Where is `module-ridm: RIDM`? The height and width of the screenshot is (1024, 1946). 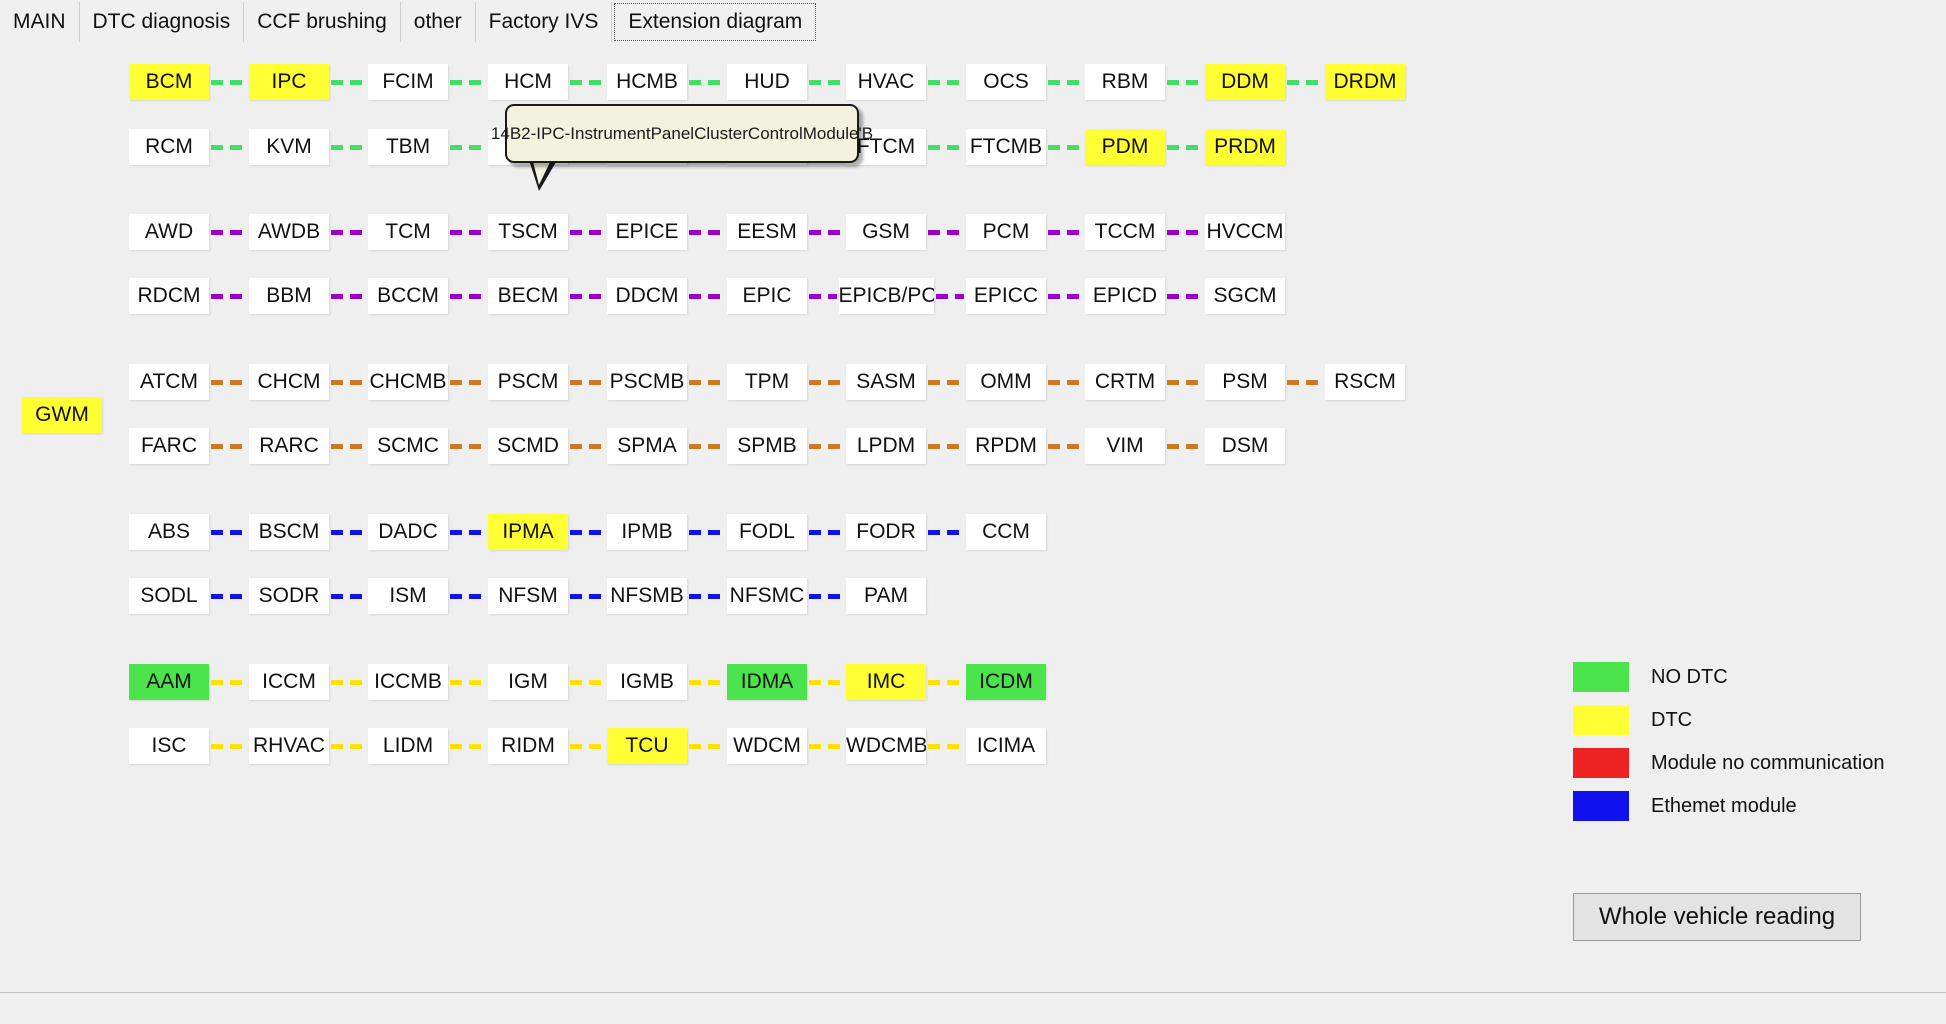 module-ridm: RIDM is located at coordinates (528, 746).